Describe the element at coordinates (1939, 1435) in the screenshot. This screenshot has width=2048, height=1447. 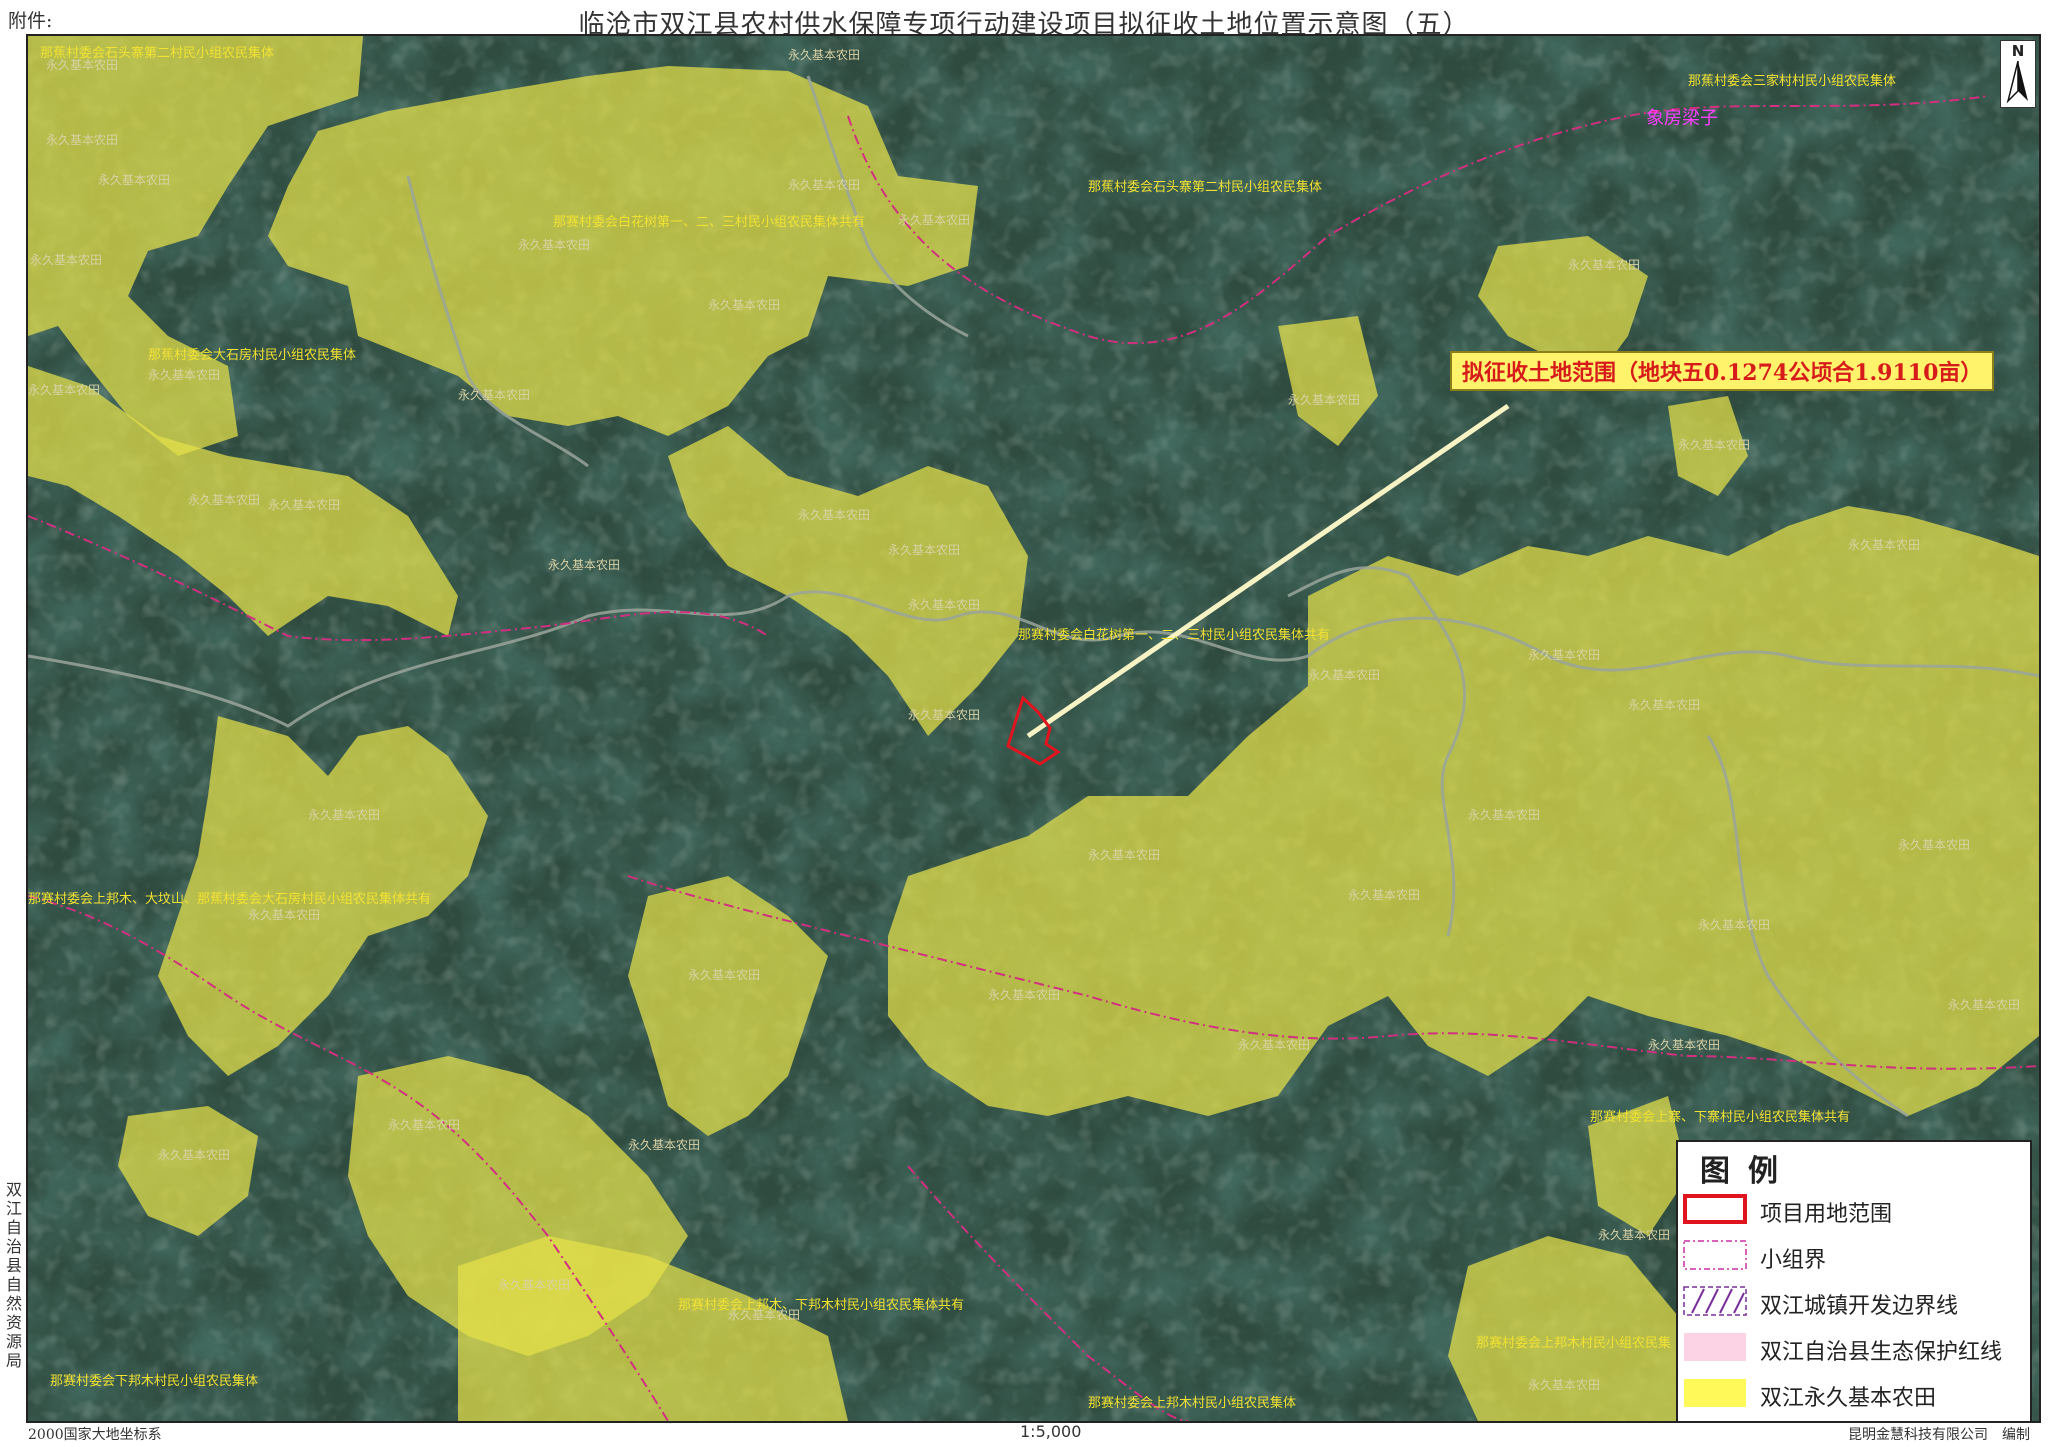
I see `map-maker: 昆明金慧科技有限公司 编制` at that location.